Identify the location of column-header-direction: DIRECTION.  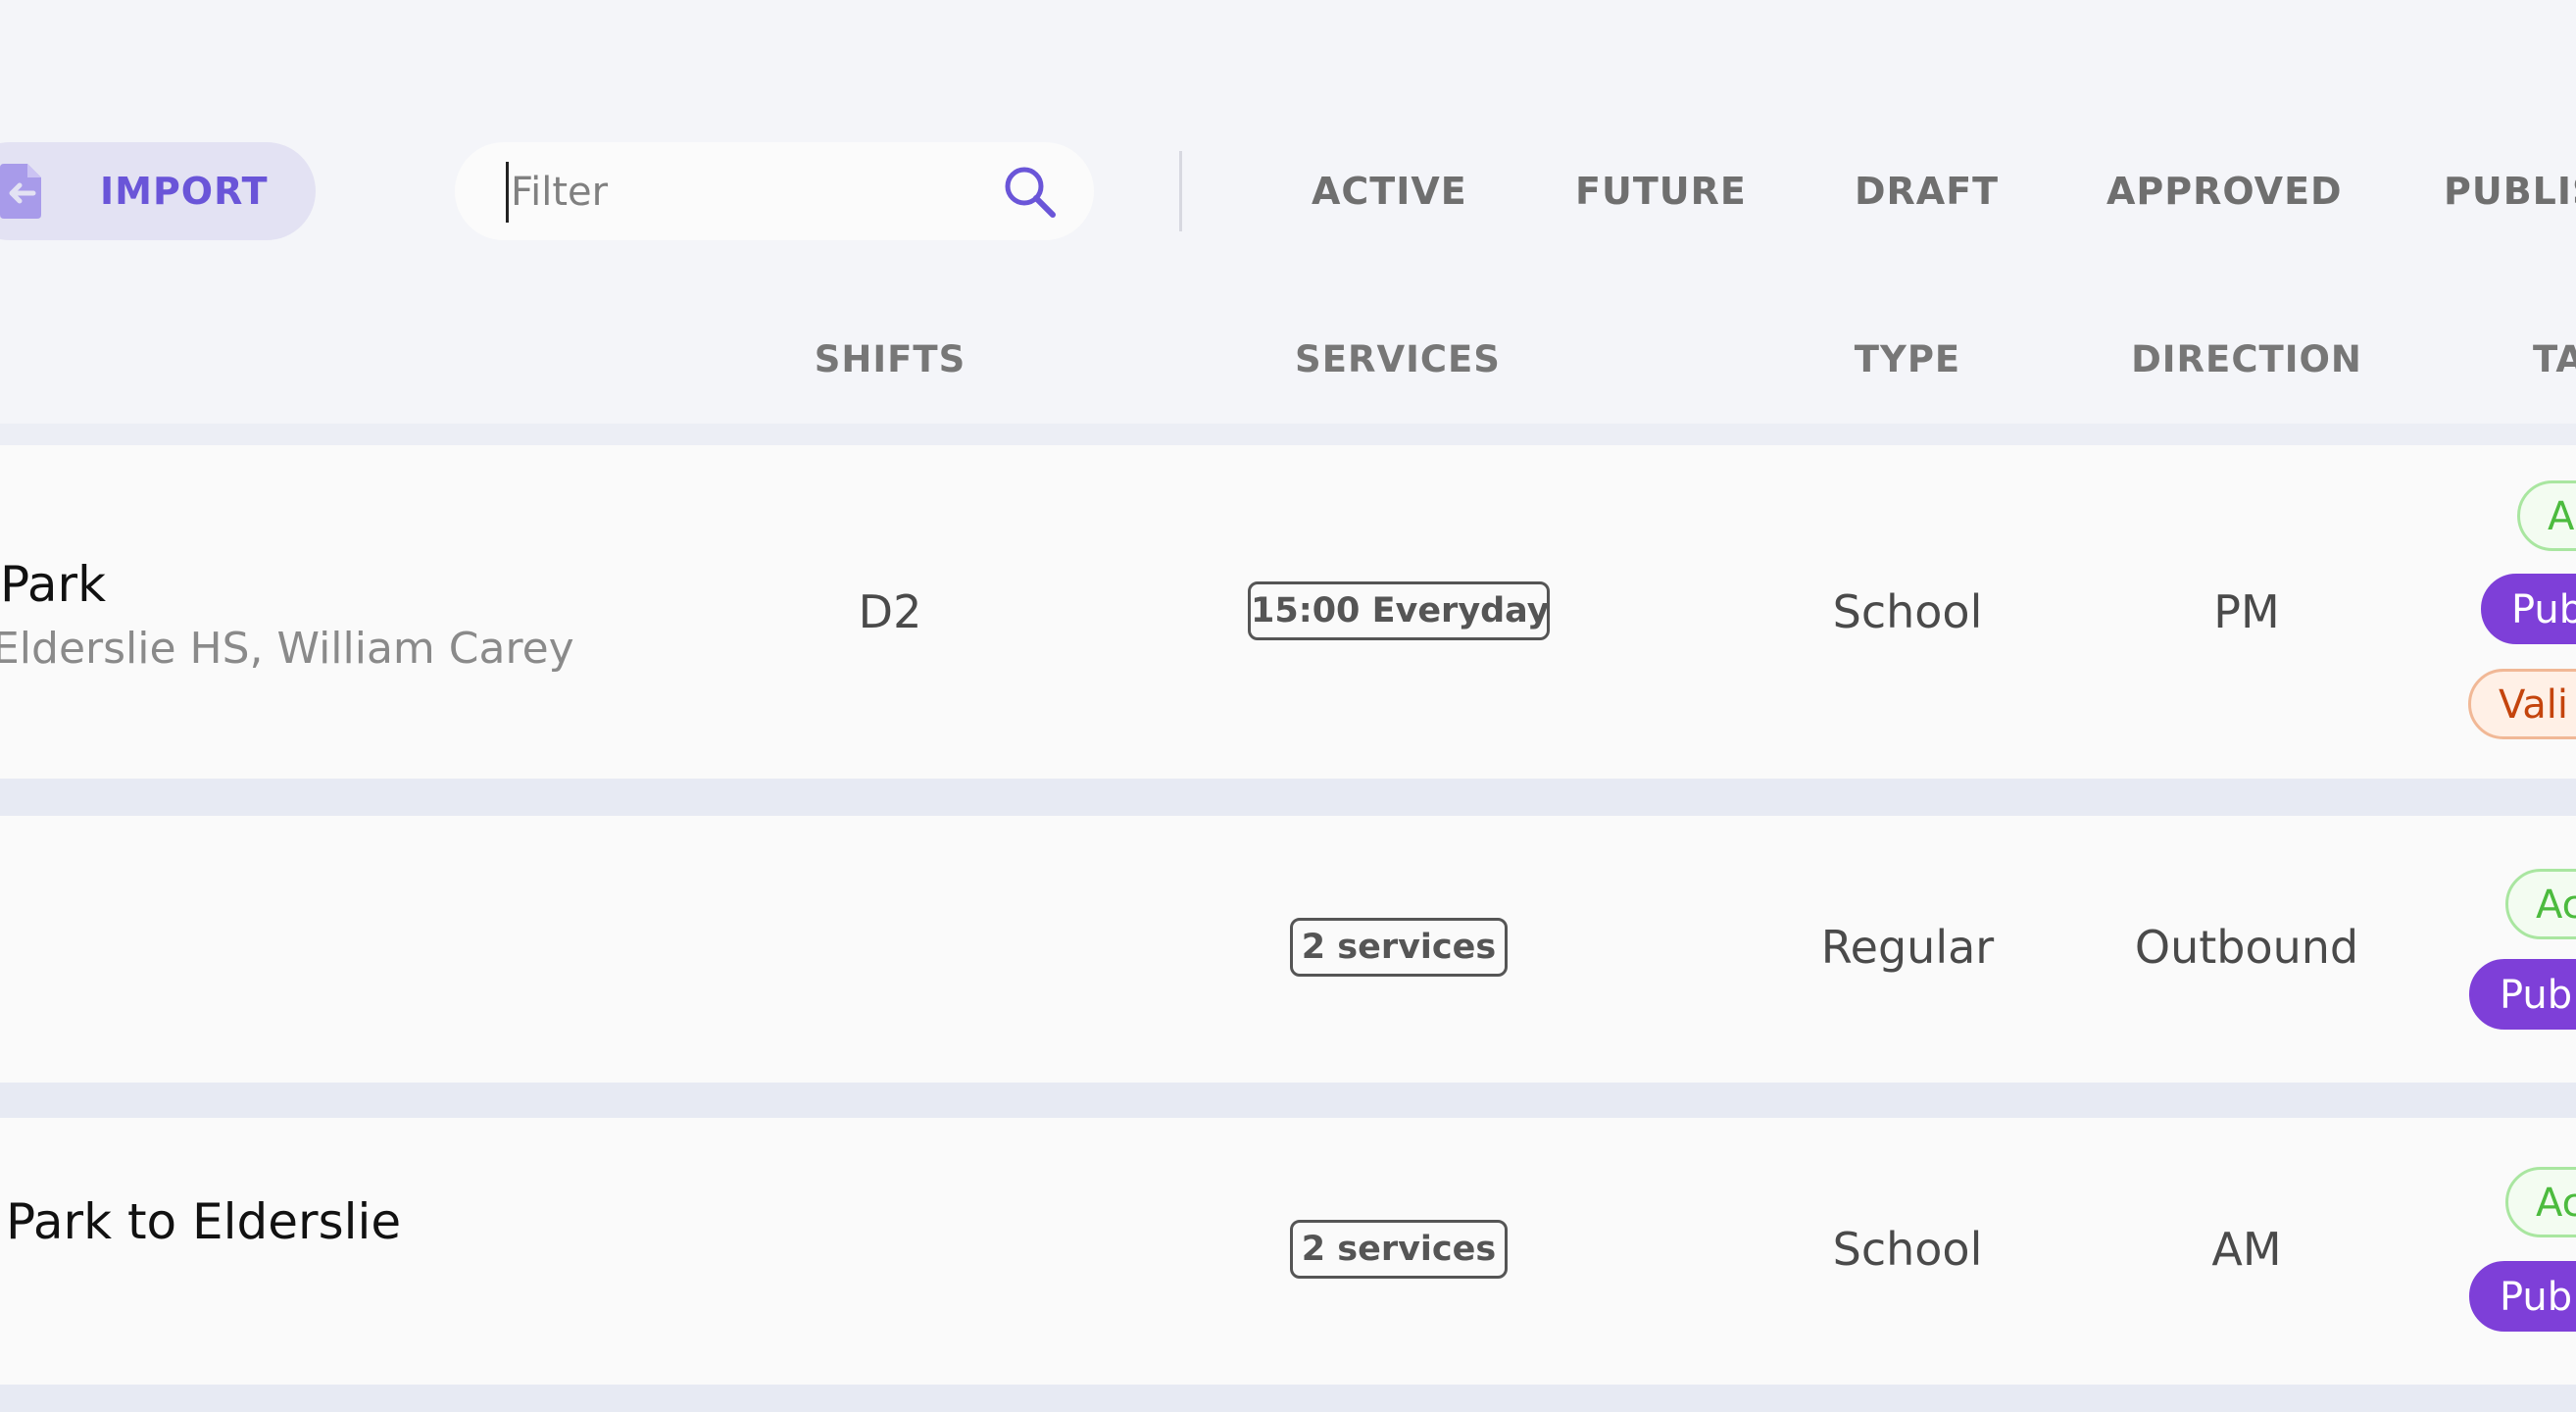
(2247, 360).